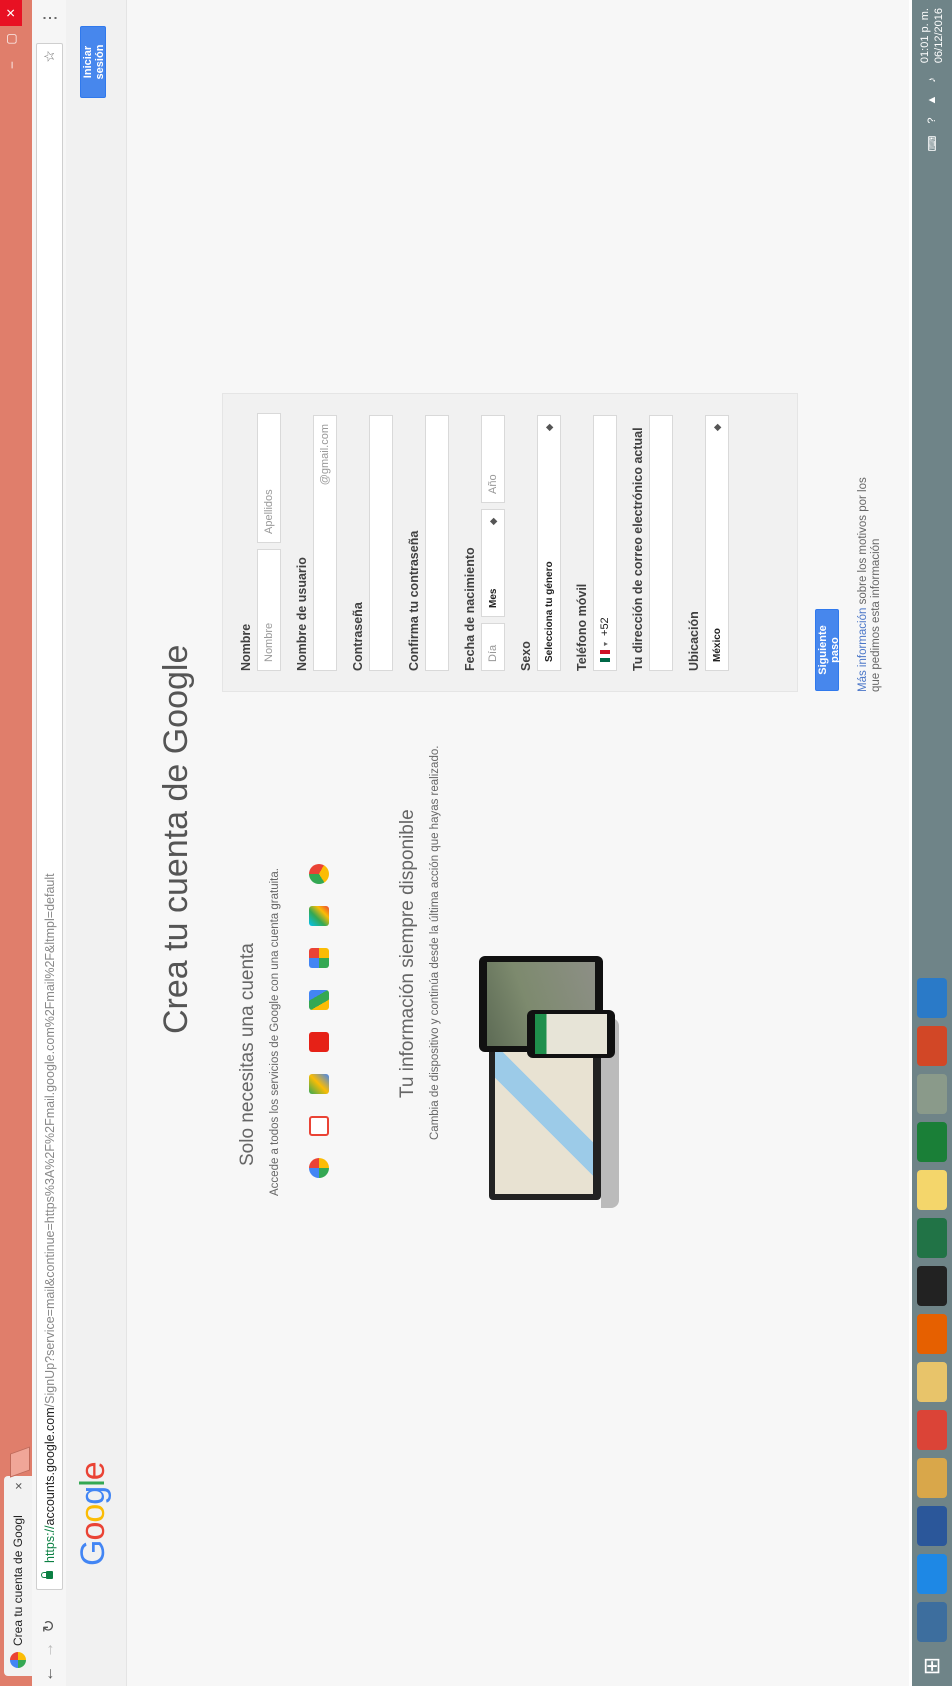  What do you see at coordinates (302, 614) in the screenshot?
I see `username-label: Nombre de usuario` at bounding box center [302, 614].